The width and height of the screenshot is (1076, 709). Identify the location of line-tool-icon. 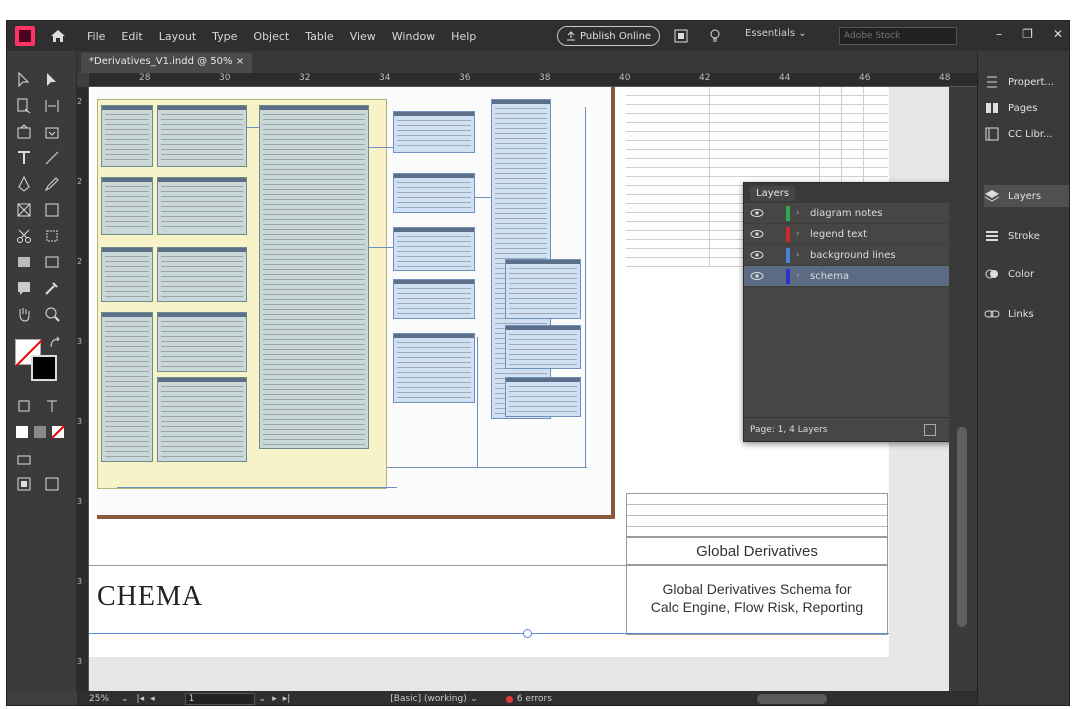
(52, 158).